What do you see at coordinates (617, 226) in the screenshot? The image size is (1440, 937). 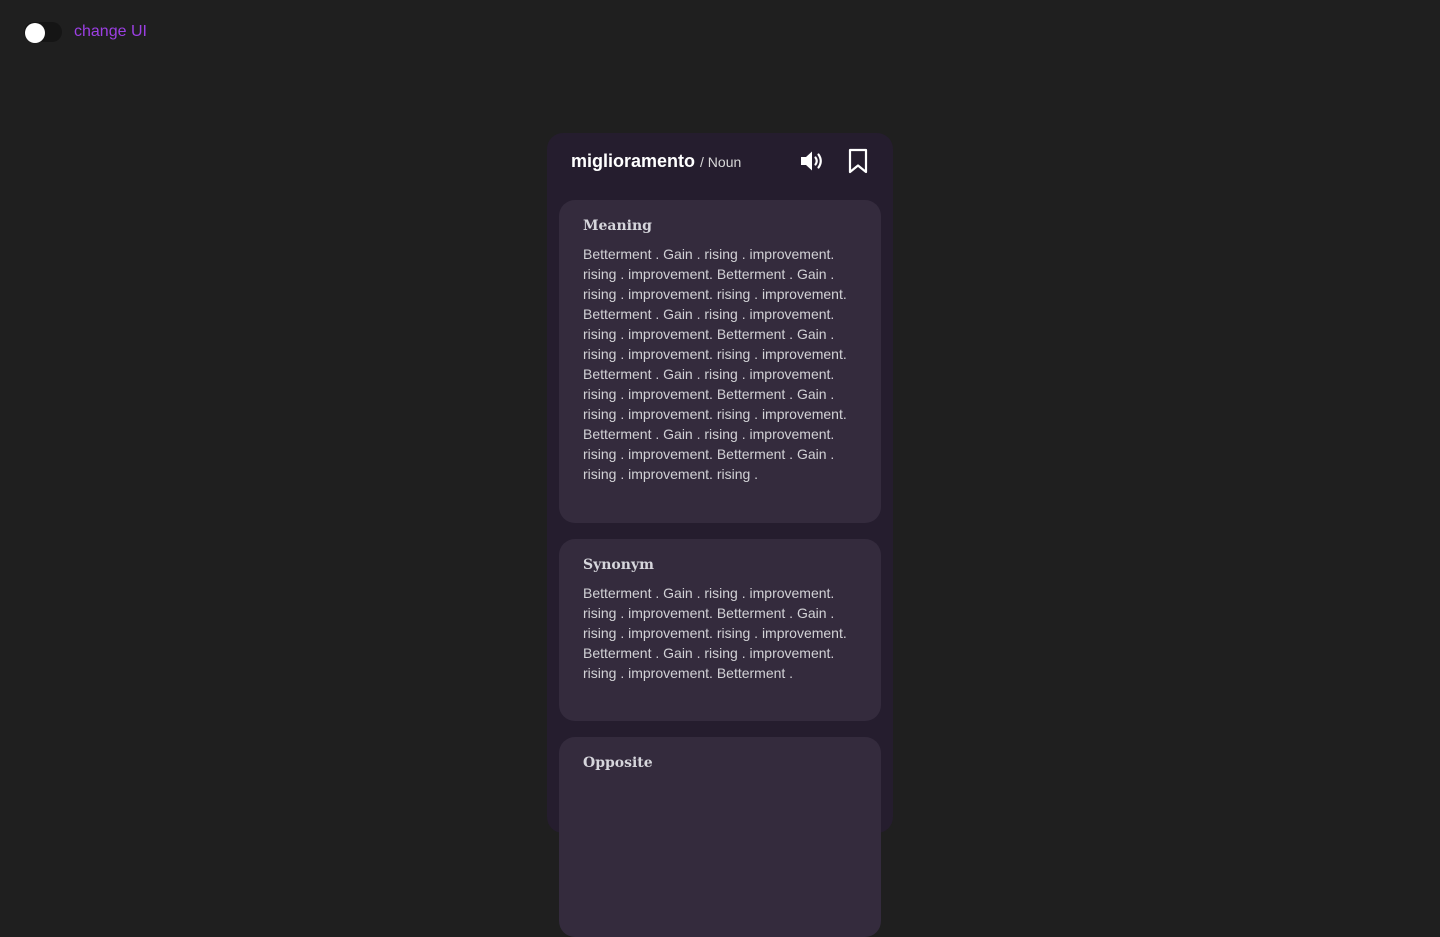 I see `meaning-title: Meaning` at bounding box center [617, 226].